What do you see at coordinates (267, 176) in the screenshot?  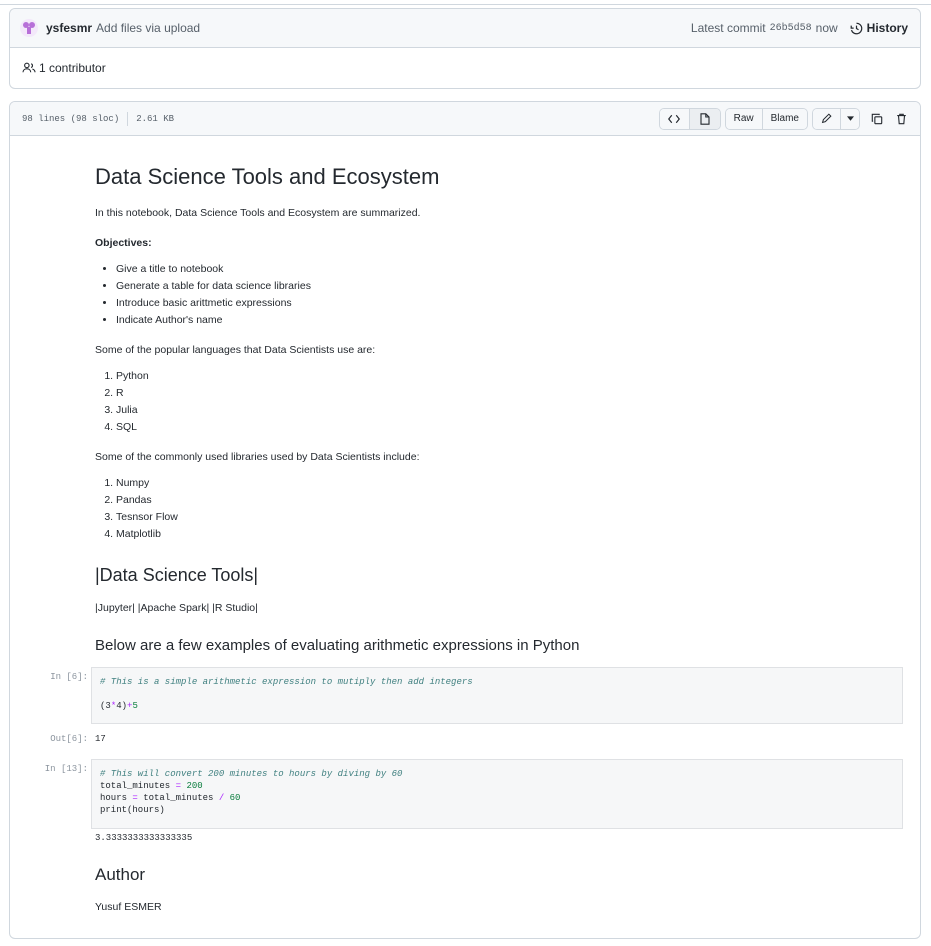 I see `notebook-title: Data Science Tools and Ecosystem` at bounding box center [267, 176].